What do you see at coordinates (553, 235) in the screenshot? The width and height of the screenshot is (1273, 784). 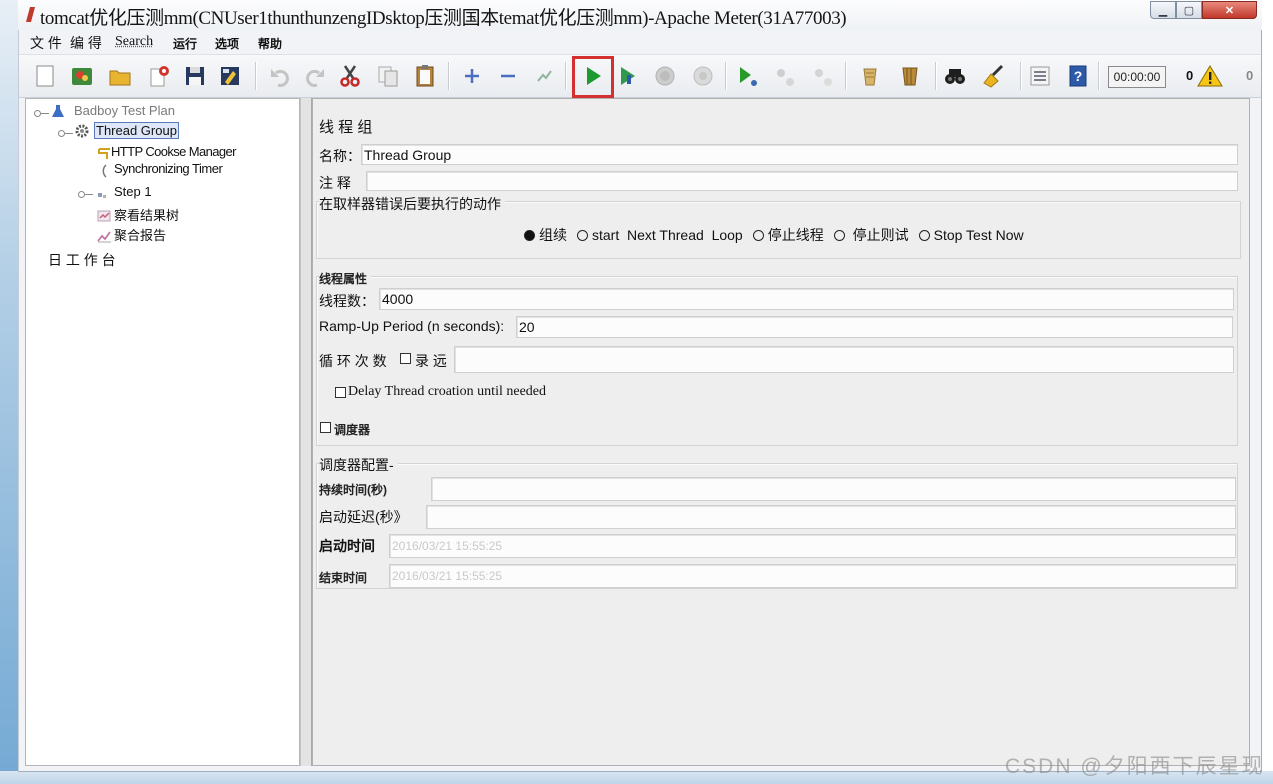 I see `radio-label: 组续` at bounding box center [553, 235].